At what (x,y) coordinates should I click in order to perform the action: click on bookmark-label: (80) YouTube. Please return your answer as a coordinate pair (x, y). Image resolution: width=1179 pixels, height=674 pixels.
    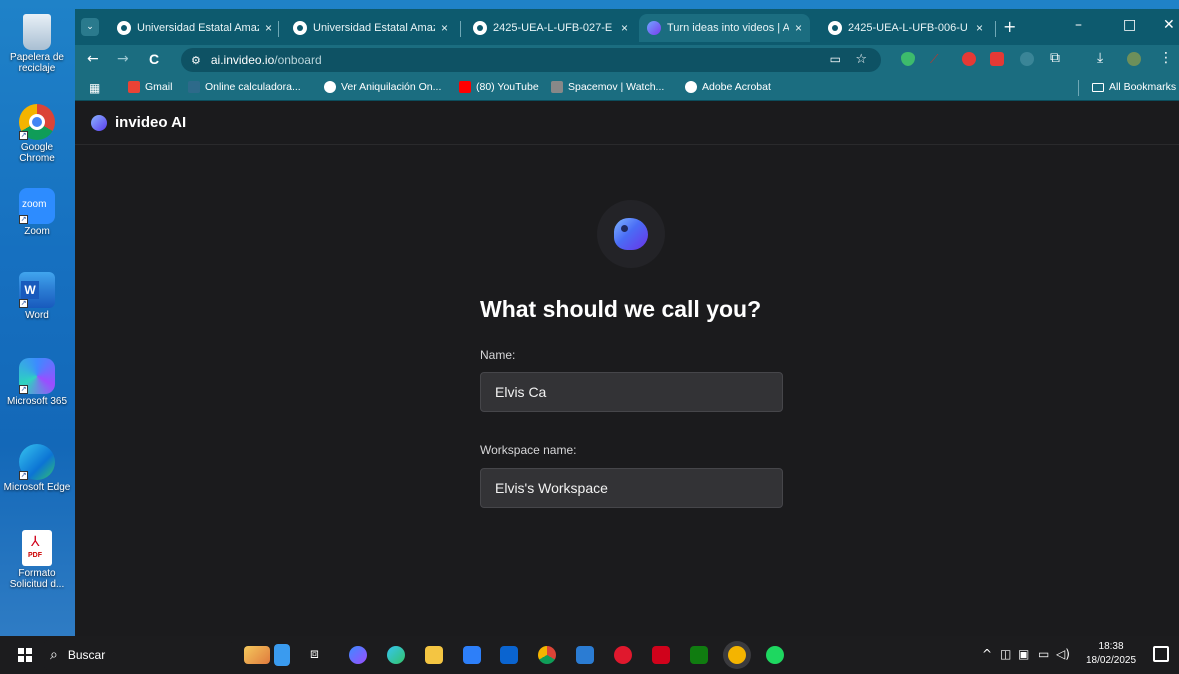
    Looking at the image, I should click on (507, 87).